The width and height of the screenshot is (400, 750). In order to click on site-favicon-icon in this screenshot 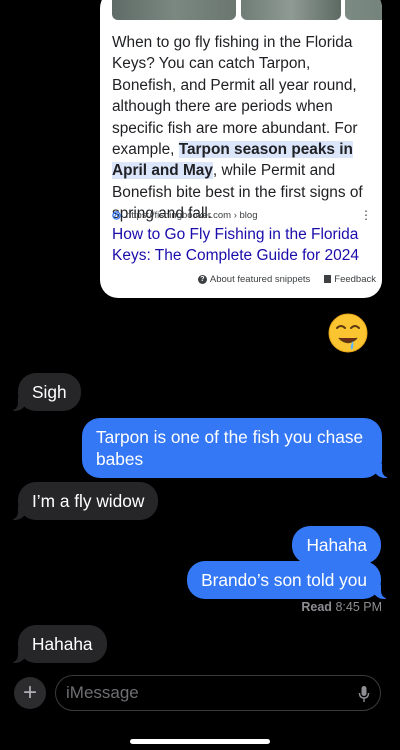, I will do `click(116, 215)`.